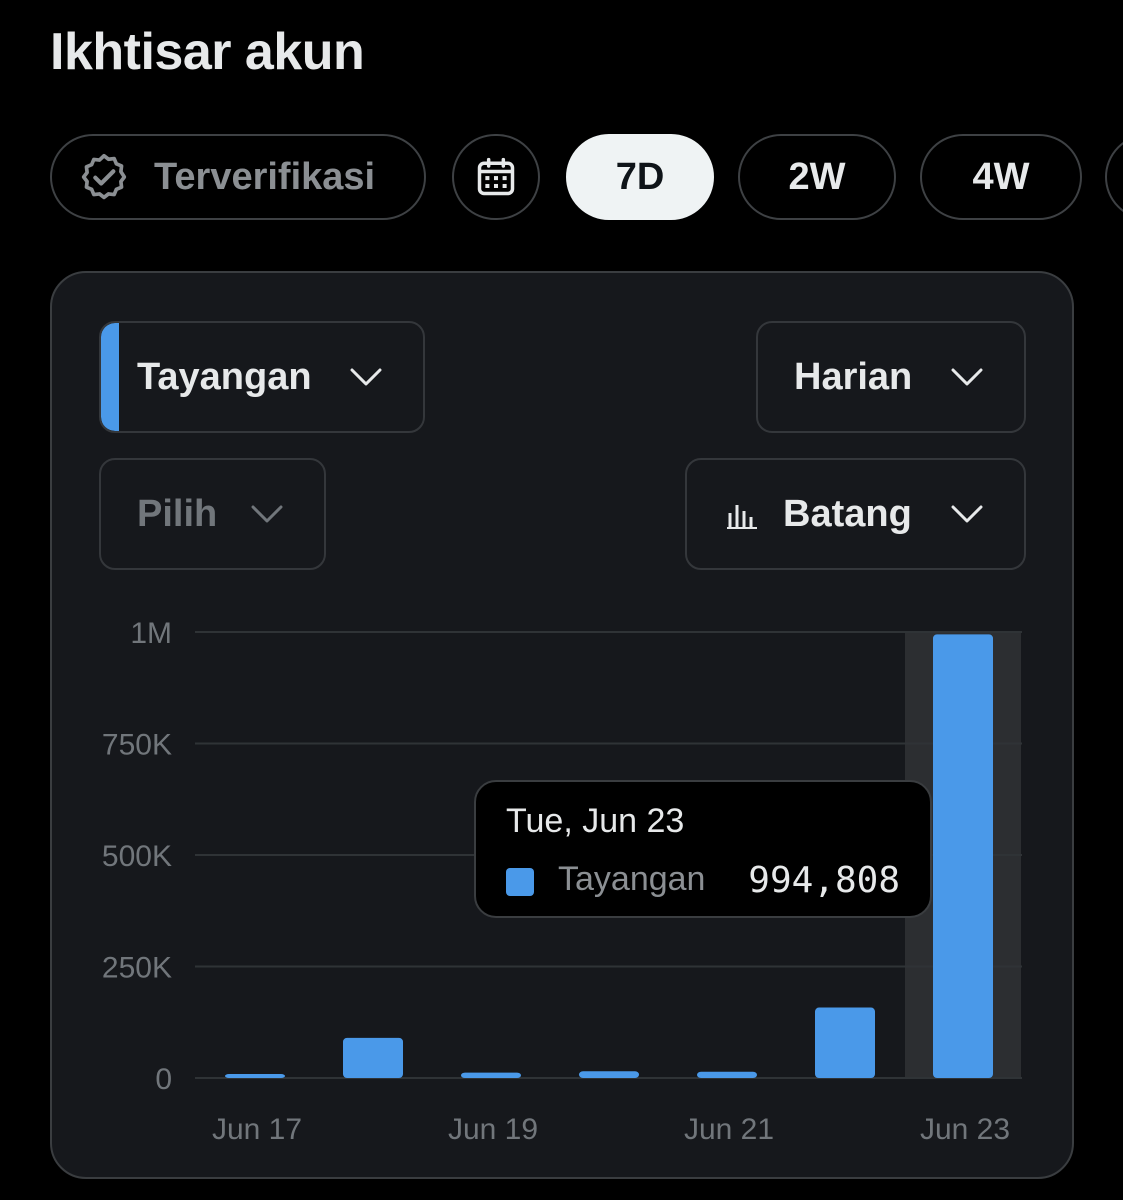 This screenshot has width=1123, height=1200. What do you see at coordinates (965, 1129) in the screenshot?
I see `x-tick-label: Jun 23` at bounding box center [965, 1129].